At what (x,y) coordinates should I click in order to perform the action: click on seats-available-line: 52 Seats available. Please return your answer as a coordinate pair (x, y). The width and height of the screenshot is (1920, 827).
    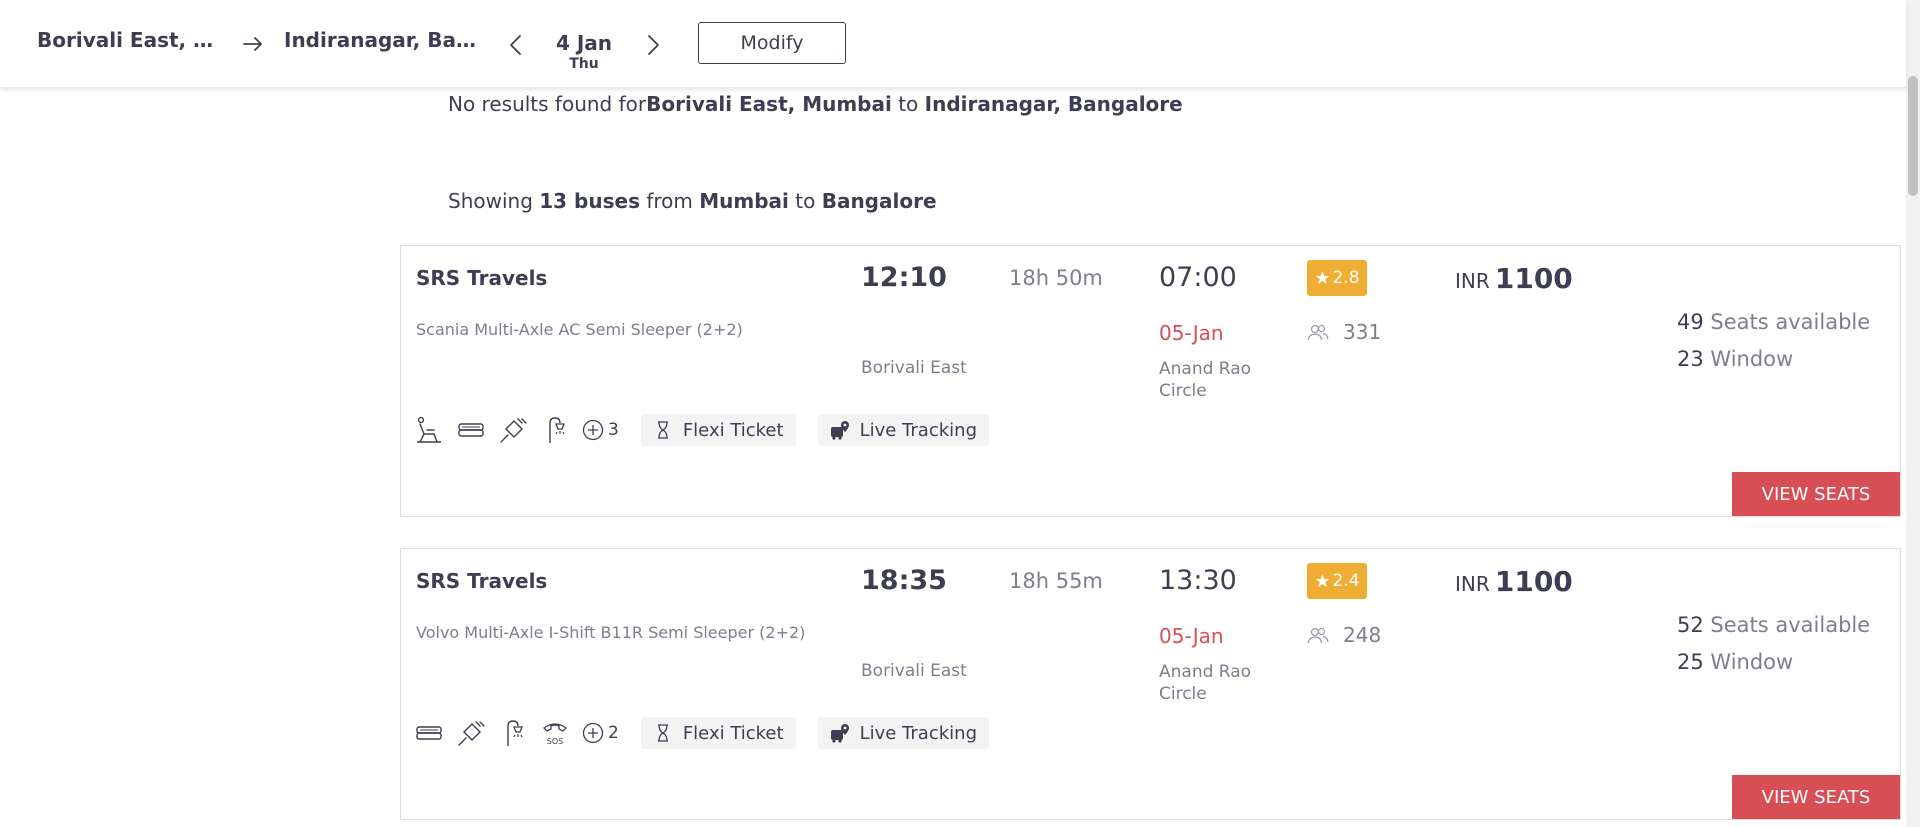
    Looking at the image, I should click on (1773, 625).